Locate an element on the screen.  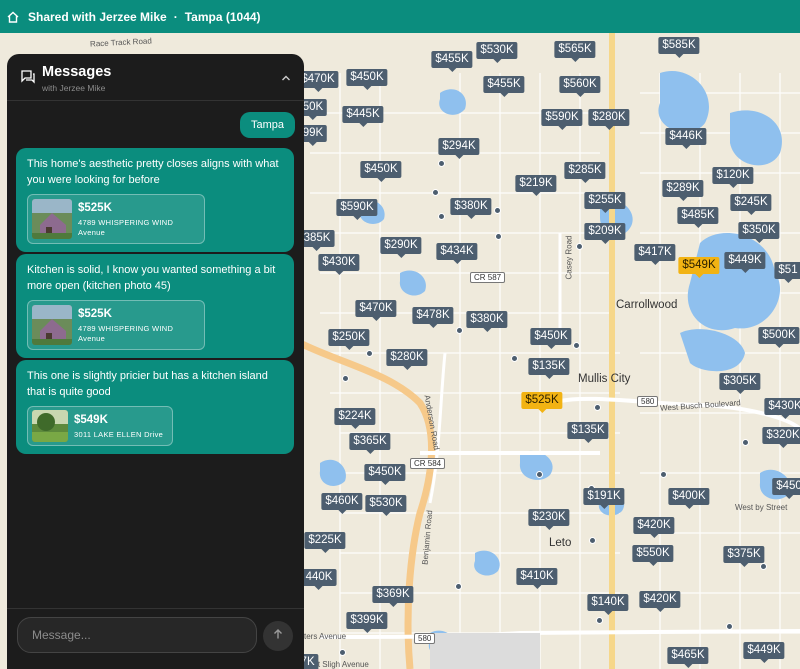
price-pin: $305K is located at coordinates (740, 383).